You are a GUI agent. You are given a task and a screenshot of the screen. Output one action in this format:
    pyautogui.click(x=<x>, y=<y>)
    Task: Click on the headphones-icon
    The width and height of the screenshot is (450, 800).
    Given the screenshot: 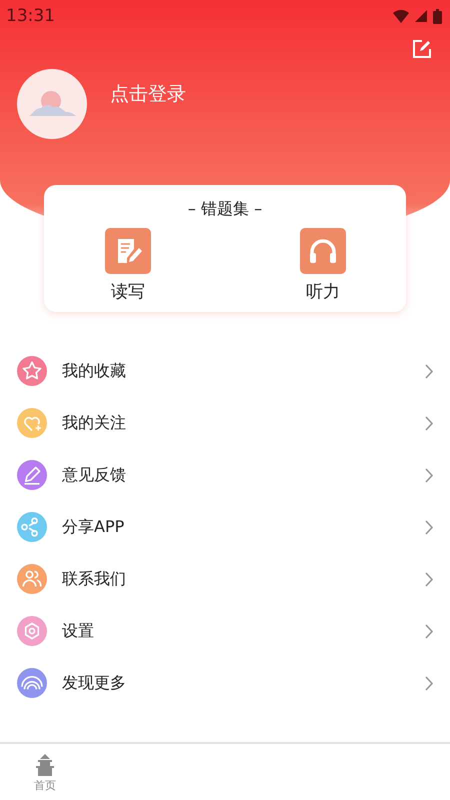 What is the action you would take?
    pyautogui.click(x=323, y=251)
    